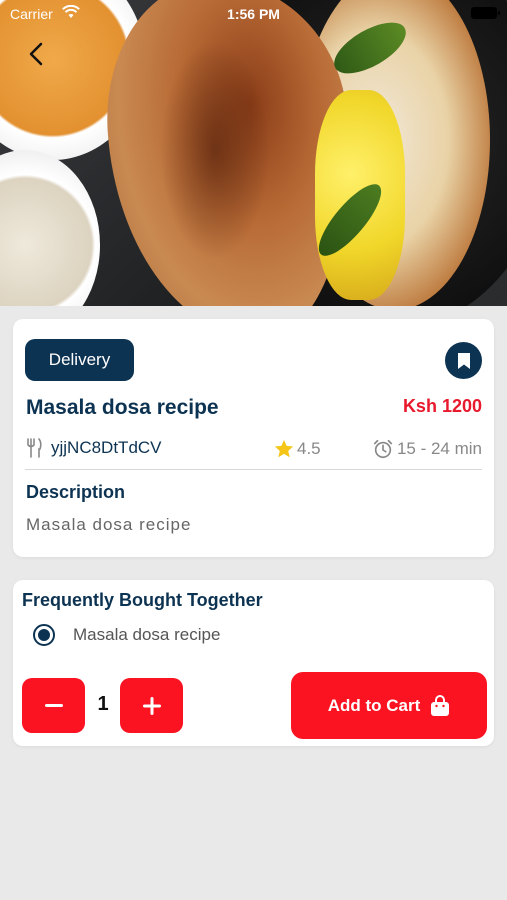  What do you see at coordinates (442, 406) in the screenshot?
I see `product-price: Ksh 1200` at bounding box center [442, 406].